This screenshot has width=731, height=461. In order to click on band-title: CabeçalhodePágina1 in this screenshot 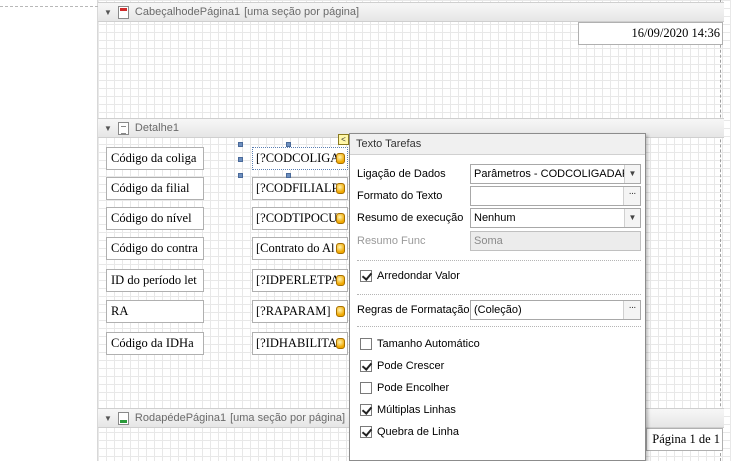, I will do `click(187, 12)`.